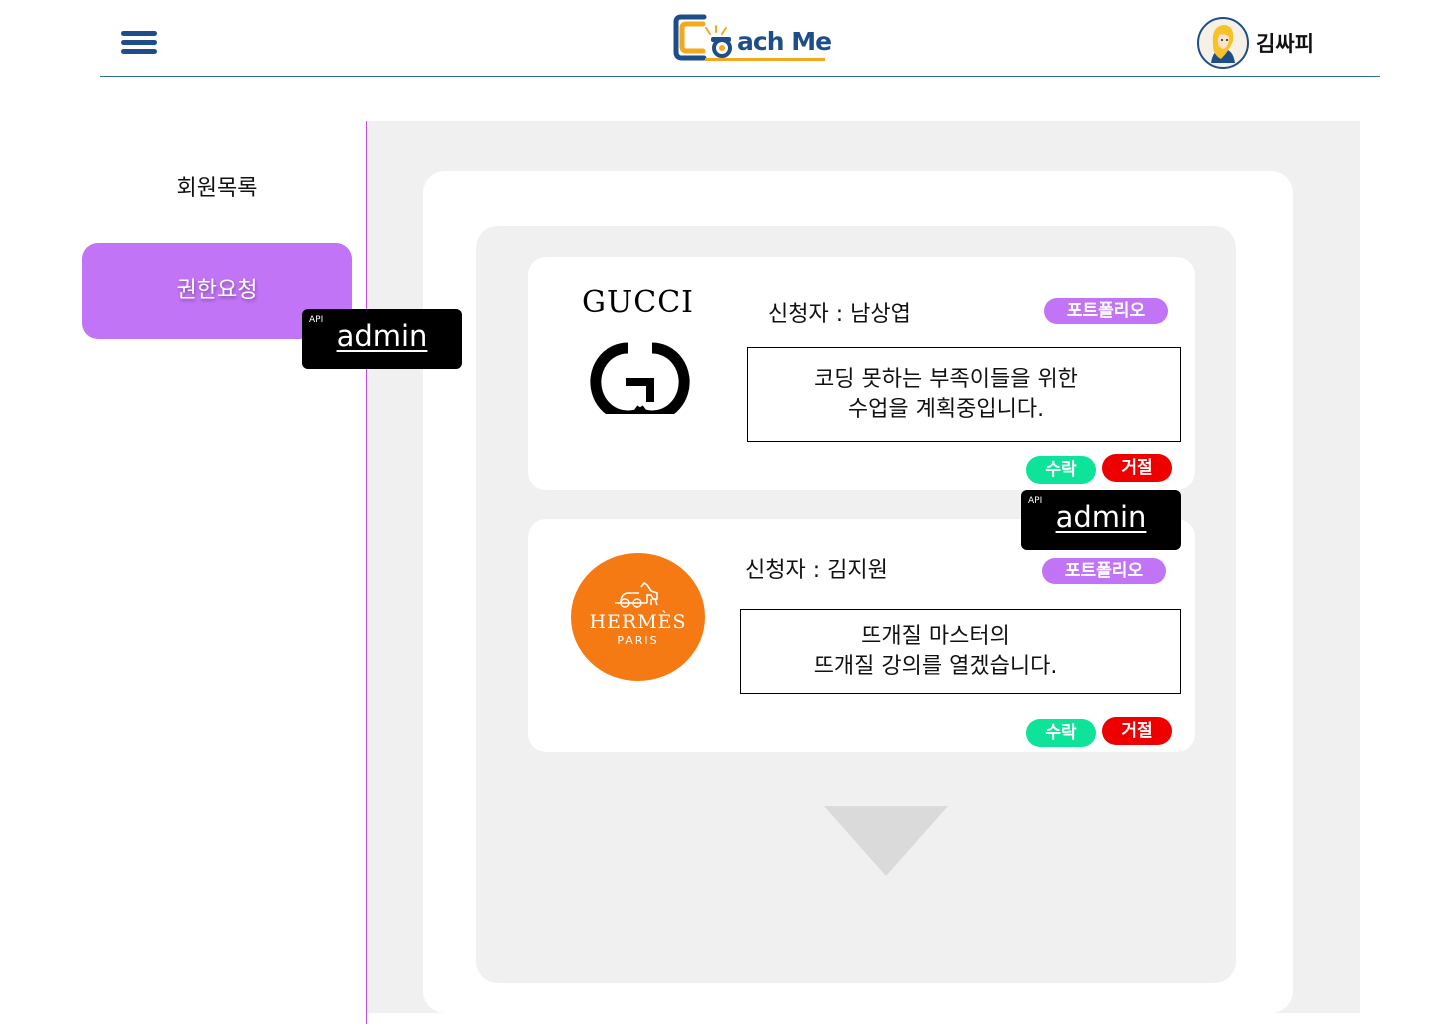 Image resolution: width=1440 pixels, height=1024 pixels. I want to click on hermes-logo-city: PARIS, so click(638, 640).